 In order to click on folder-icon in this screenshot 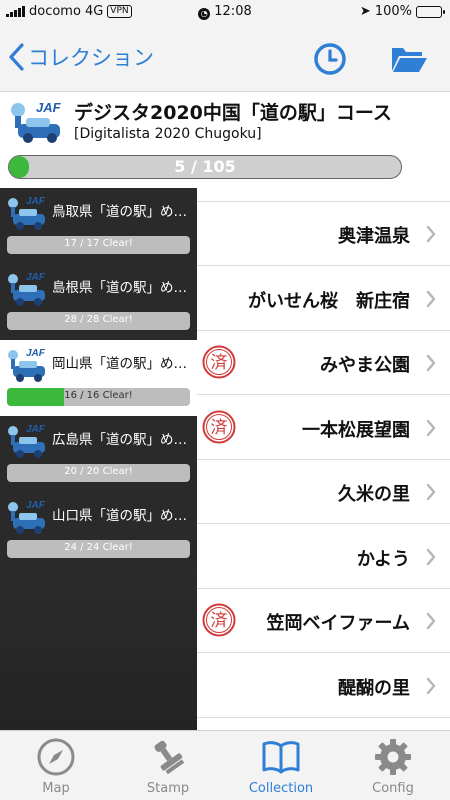, I will do `click(409, 59)`.